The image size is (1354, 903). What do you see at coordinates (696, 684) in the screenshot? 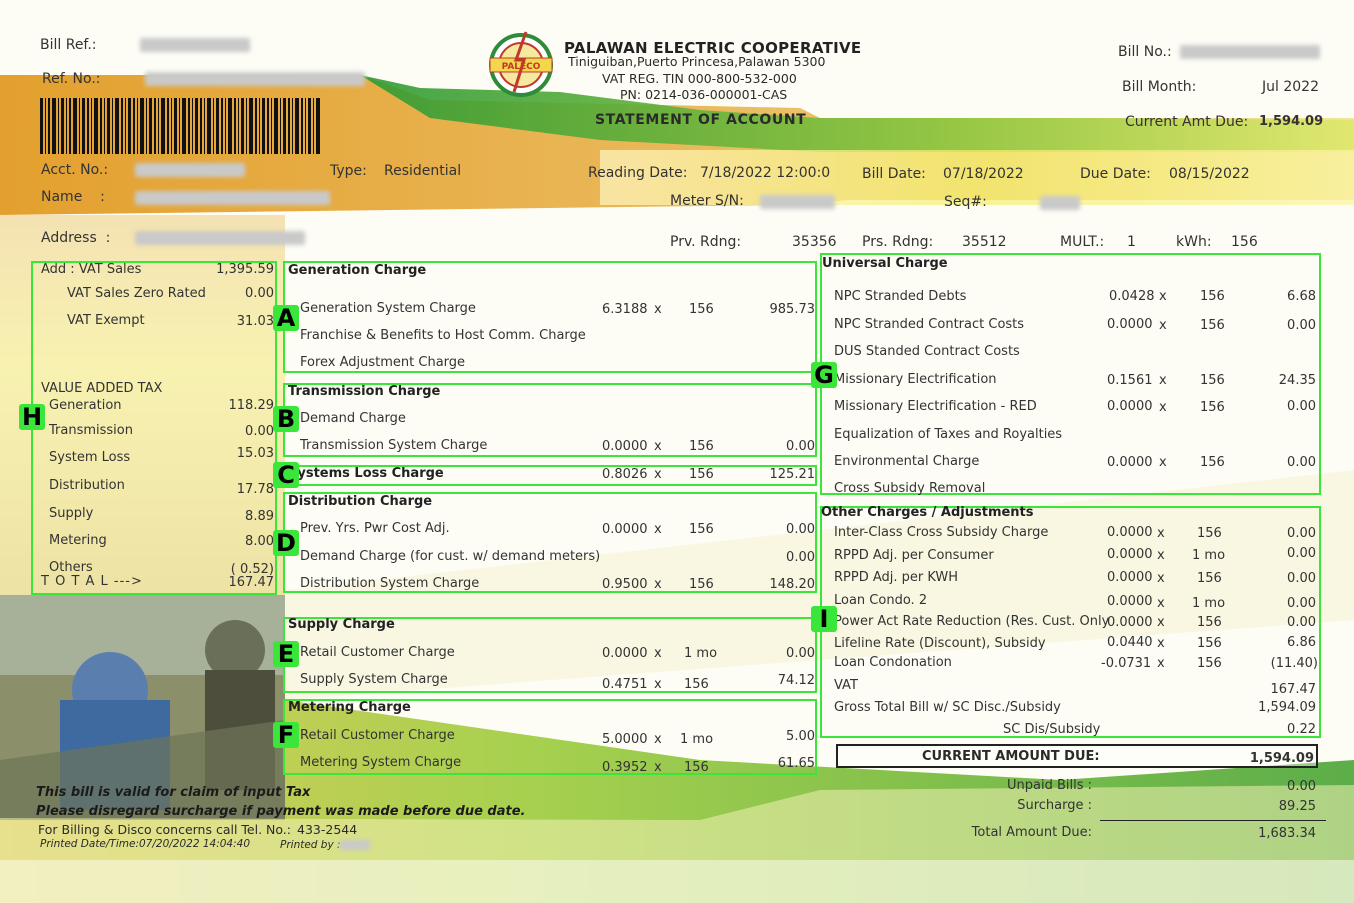
I see `supply-row-qty: 156` at bounding box center [696, 684].